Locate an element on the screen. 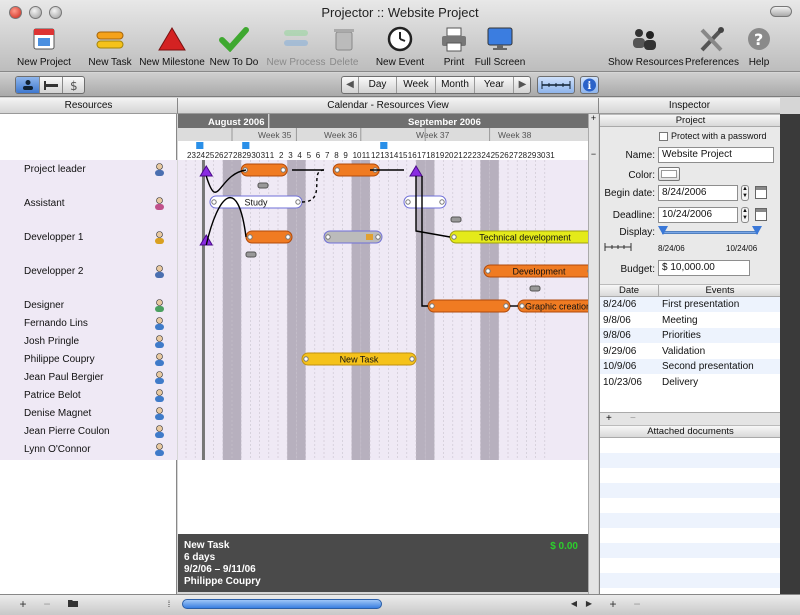 The height and width of the screenshot is (615, 800). resource-row: Patrice Belot is located at coordinates (88, 396).